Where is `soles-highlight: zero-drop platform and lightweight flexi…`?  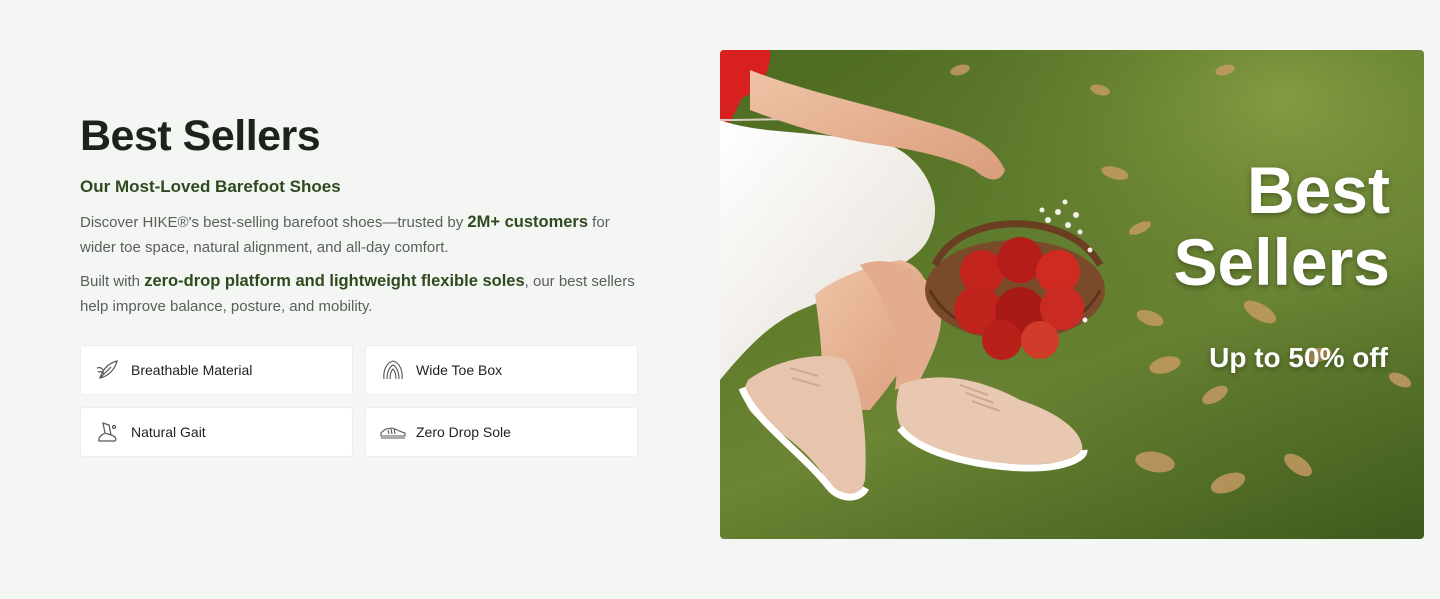 soles-highlight: zero-drop platform and lightweight flexi… is located at coordinates (334, 281).